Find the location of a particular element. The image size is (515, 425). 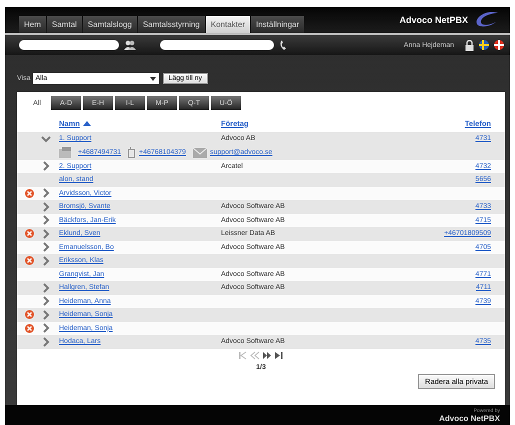

swedish-flag-icon is located at coordinates (484, 45).